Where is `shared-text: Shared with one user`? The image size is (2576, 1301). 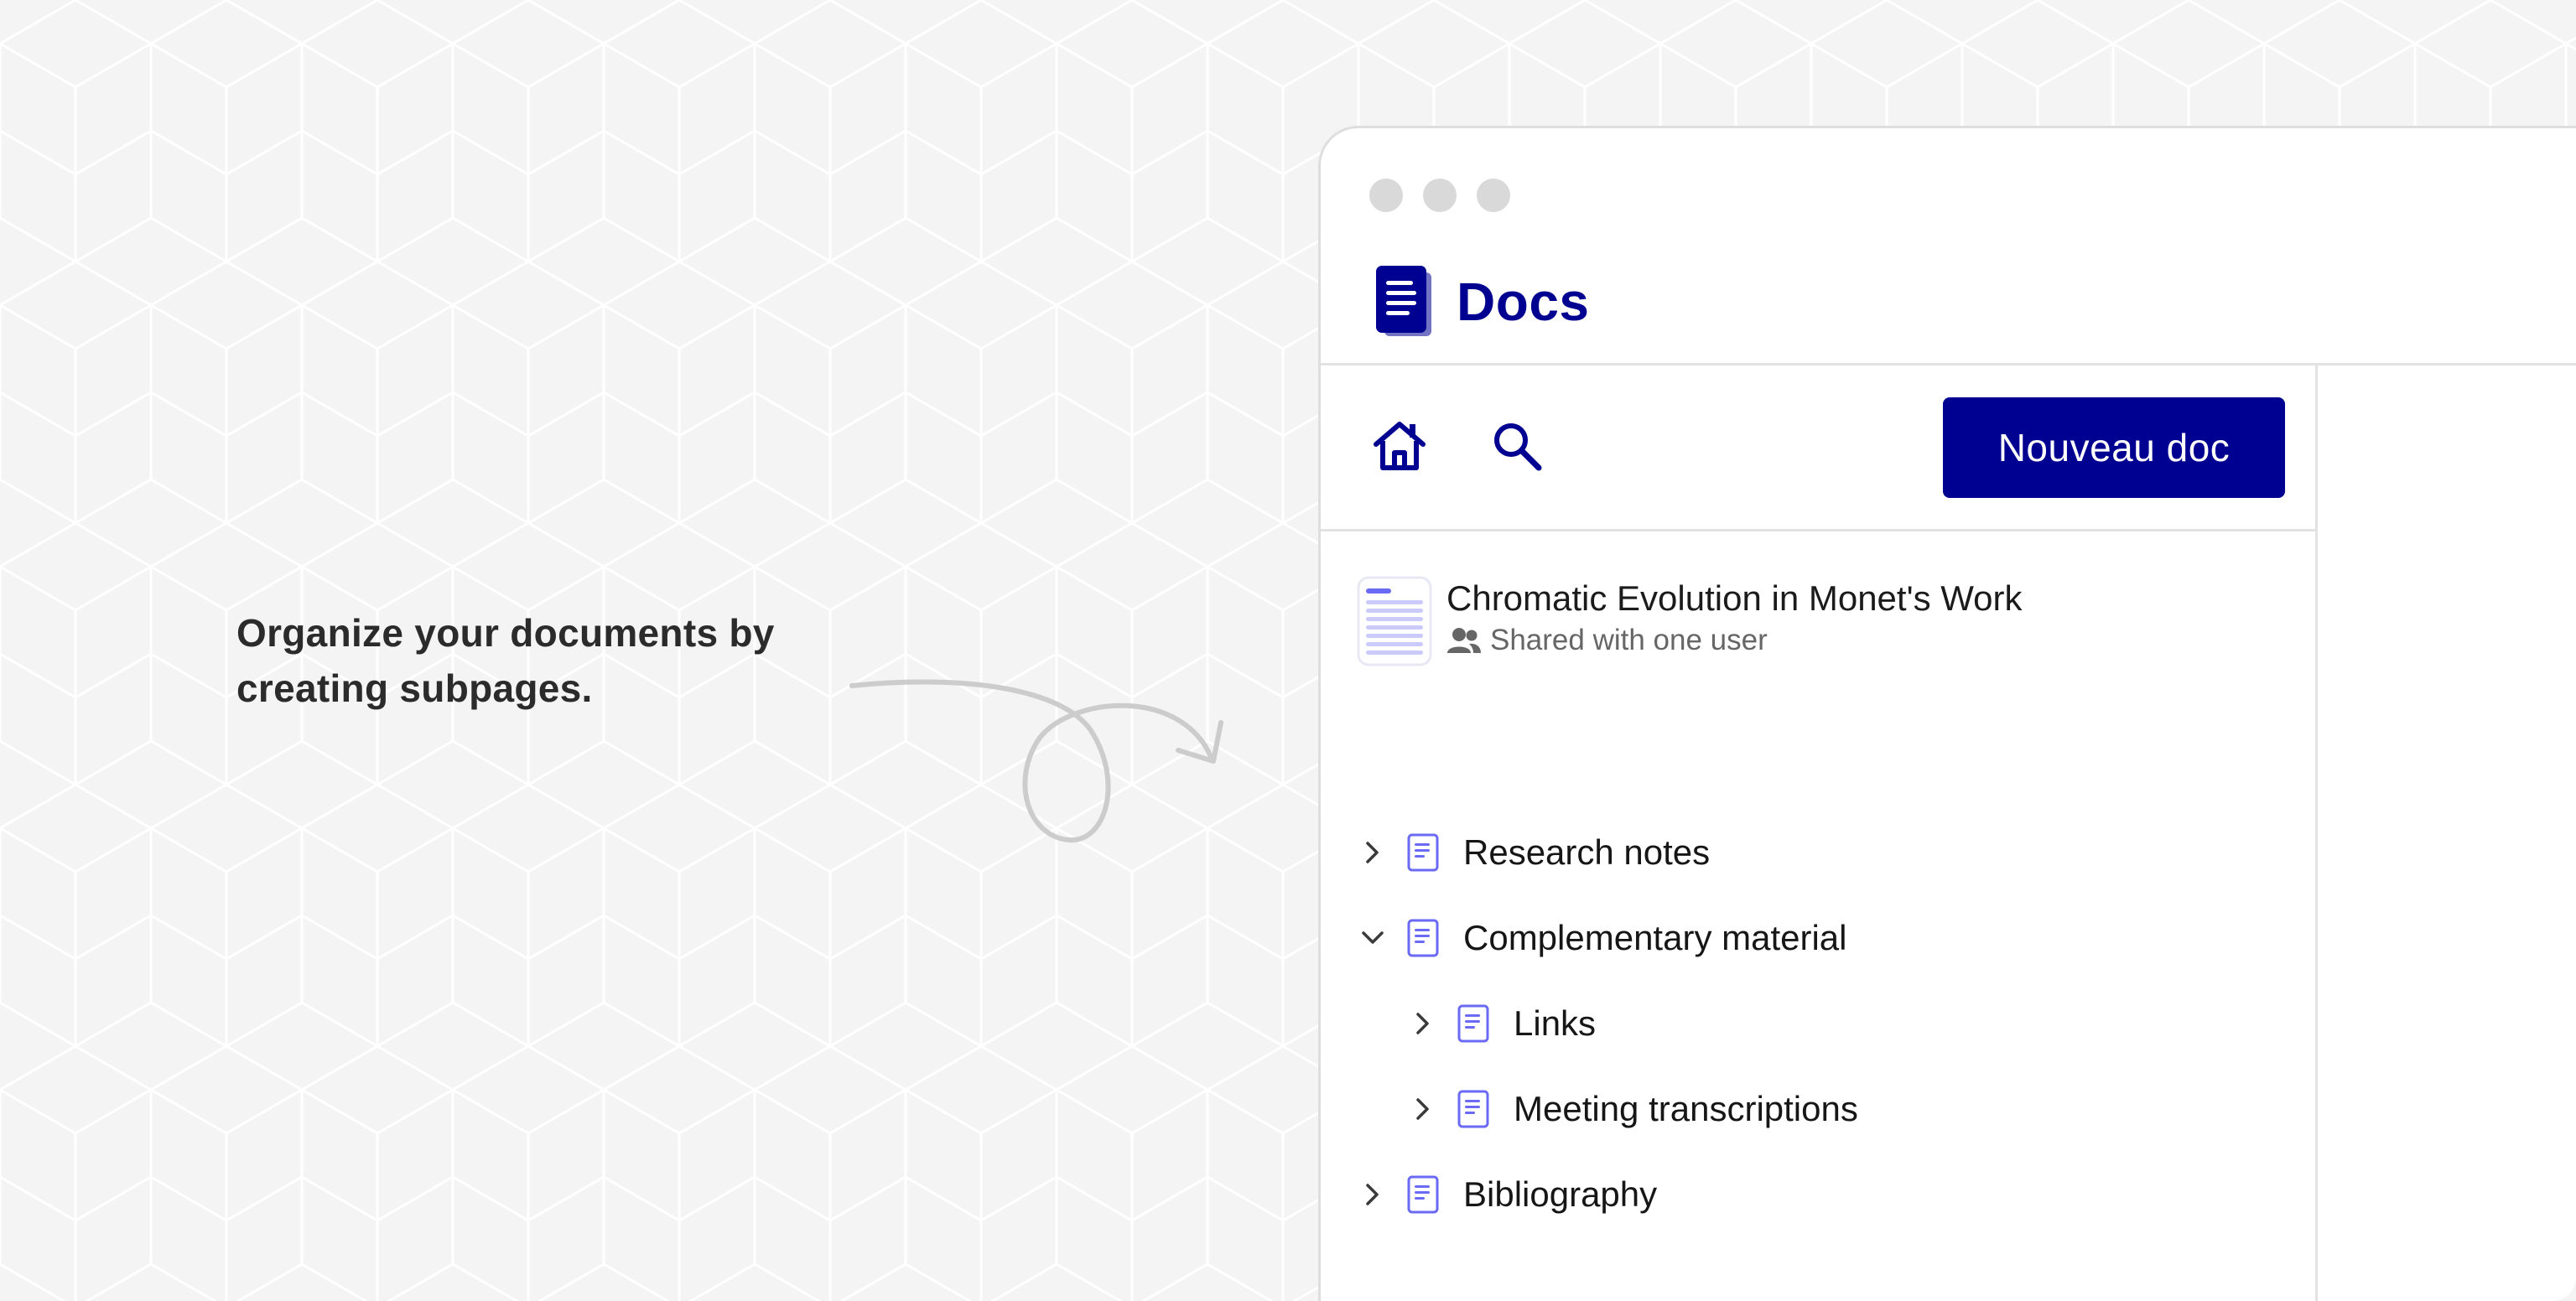
shared-text: Shared with one user is located at coordinates (1629, 640).